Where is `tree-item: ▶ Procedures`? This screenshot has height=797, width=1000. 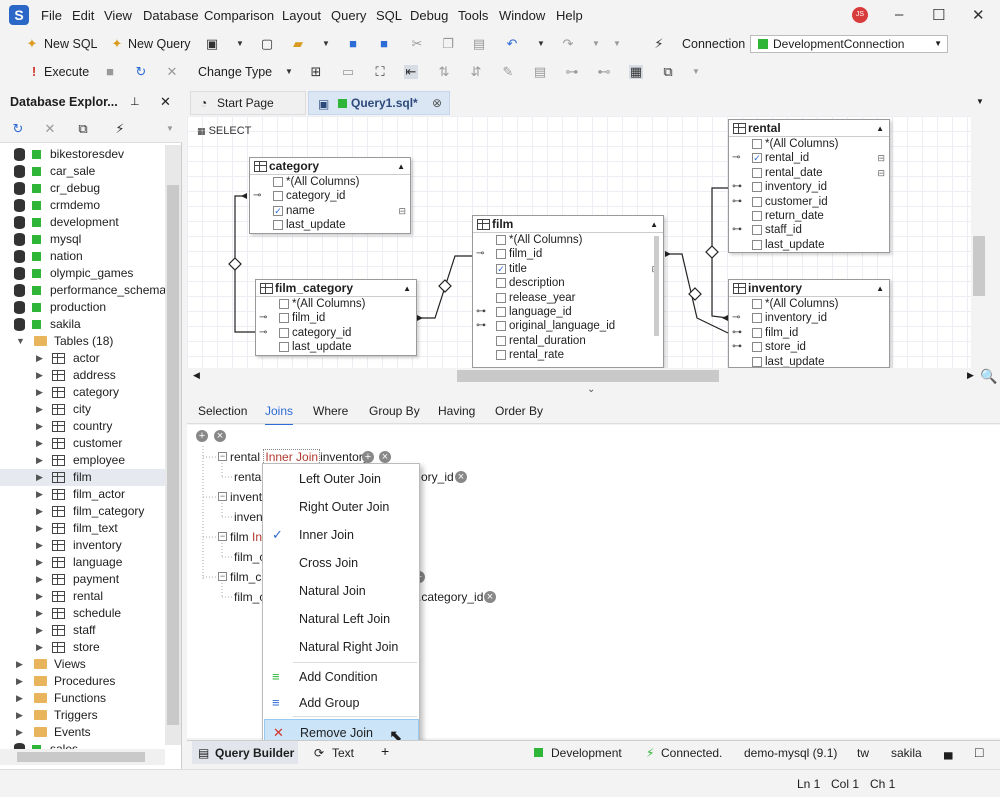
tree-item: ▶ Procedures is located at coordinates (82, 681).